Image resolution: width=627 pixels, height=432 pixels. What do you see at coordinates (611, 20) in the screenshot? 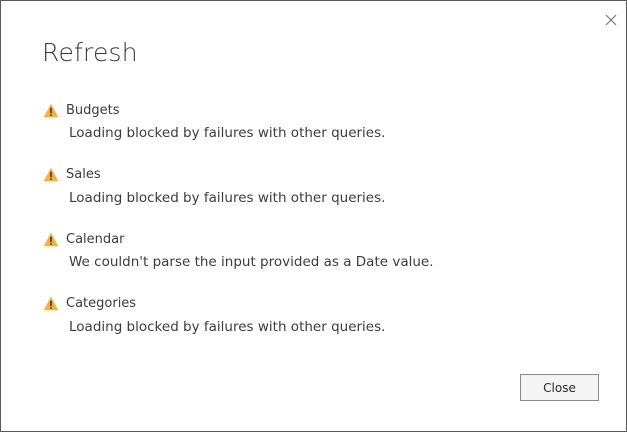
I see `close-icon` at bounding box center [611, 20].